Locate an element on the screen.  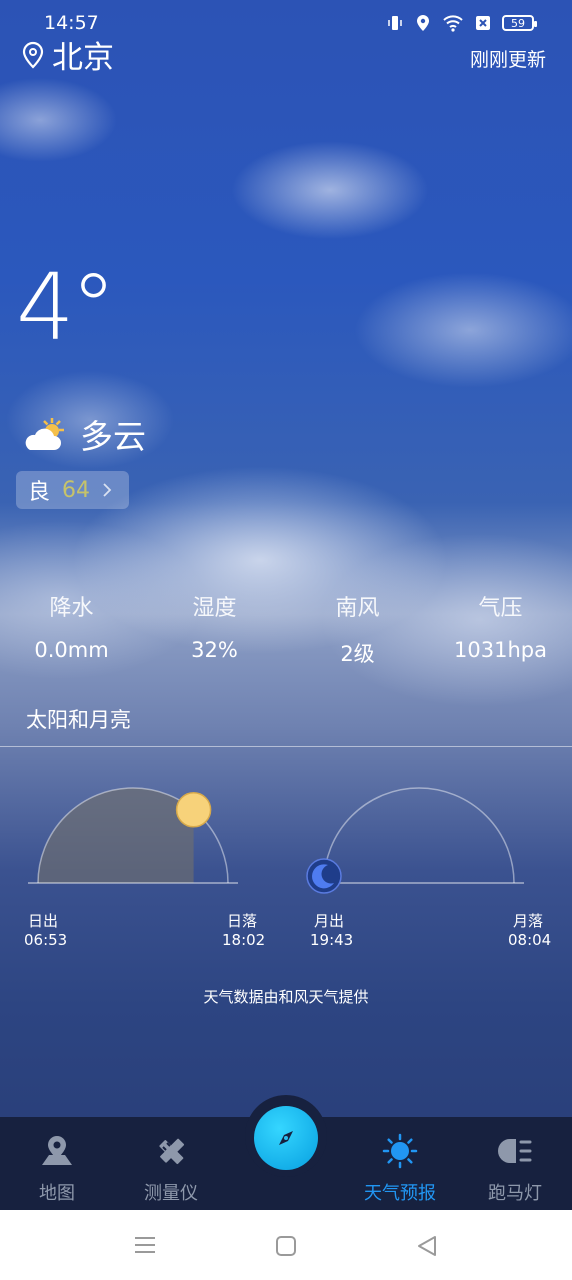
update-status: 刚刚更新 is located at coordinates (507, 60).